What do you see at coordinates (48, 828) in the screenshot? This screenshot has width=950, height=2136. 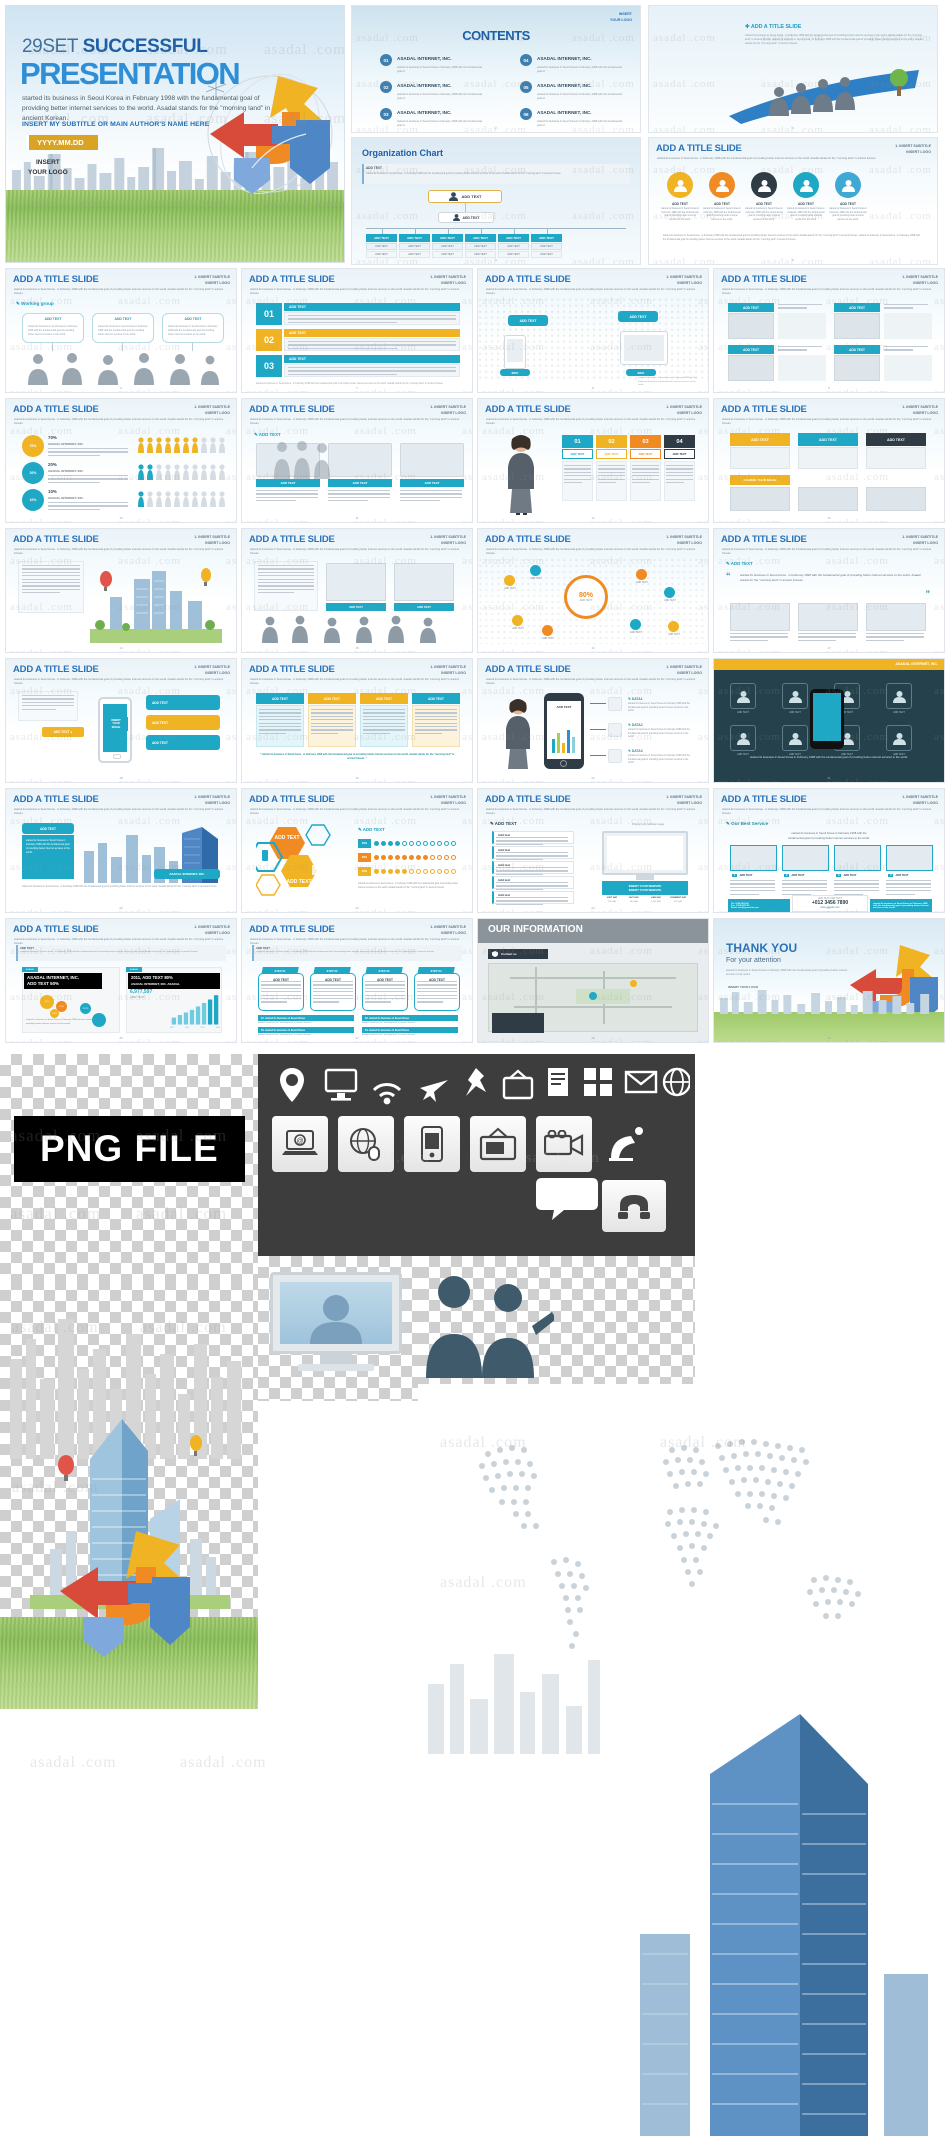 I see `city-tag: ADD TEXT` at bounding box center [48, 828].